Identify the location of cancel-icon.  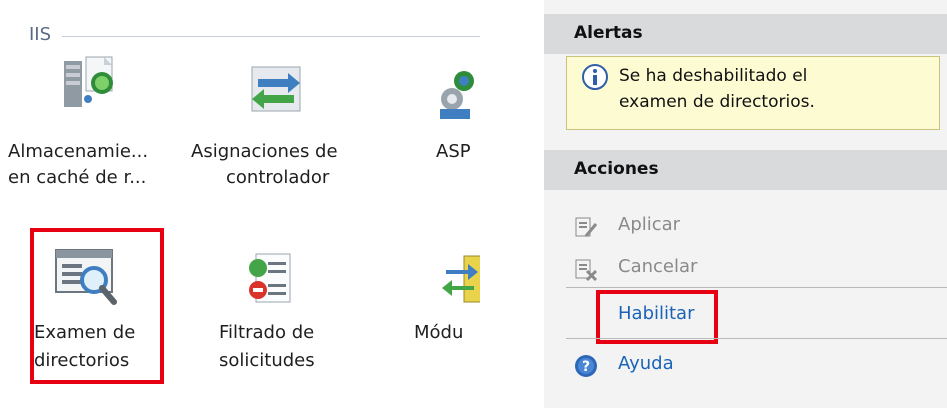
(586, 270).